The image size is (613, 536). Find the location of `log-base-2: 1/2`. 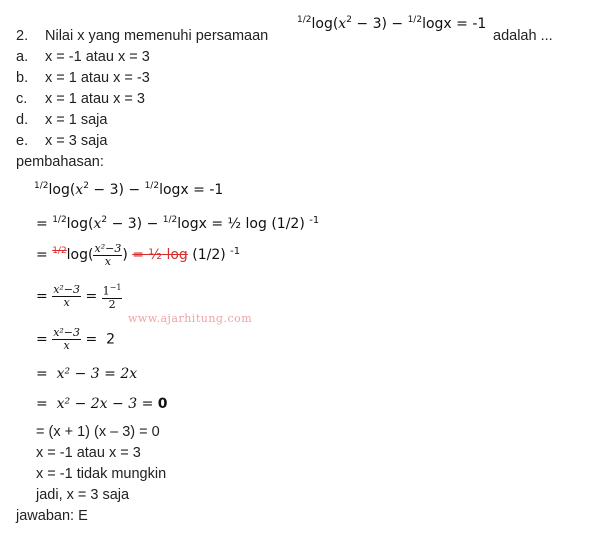

log-base-2: 1/2 is located at coordinates (415, 20).